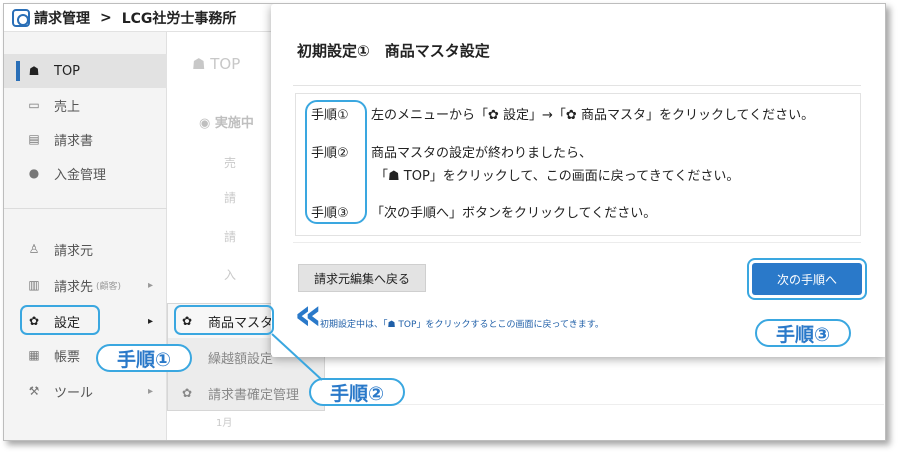  Describe the element at coordinates (254, 395) in the screenshot. I see `submenu-item-label: 請求書確定管理` at that location.